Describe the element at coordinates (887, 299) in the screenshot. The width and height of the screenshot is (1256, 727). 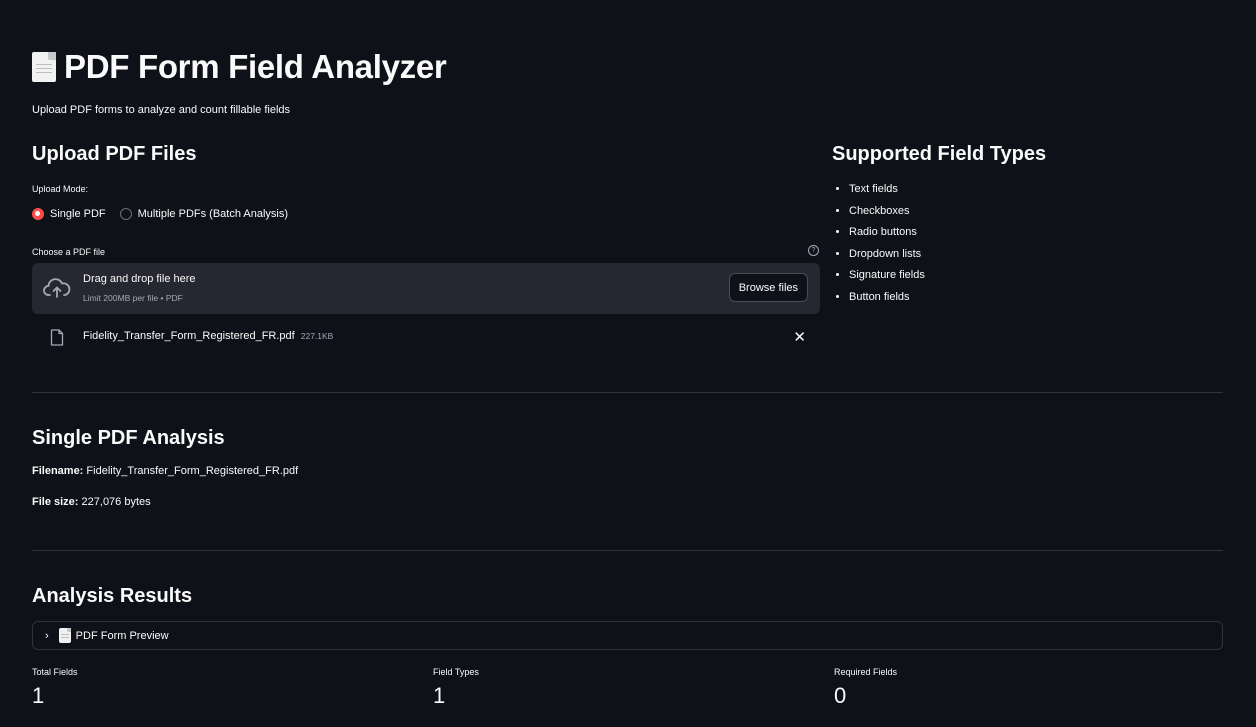
I see `list-item: Button fields` at that location.